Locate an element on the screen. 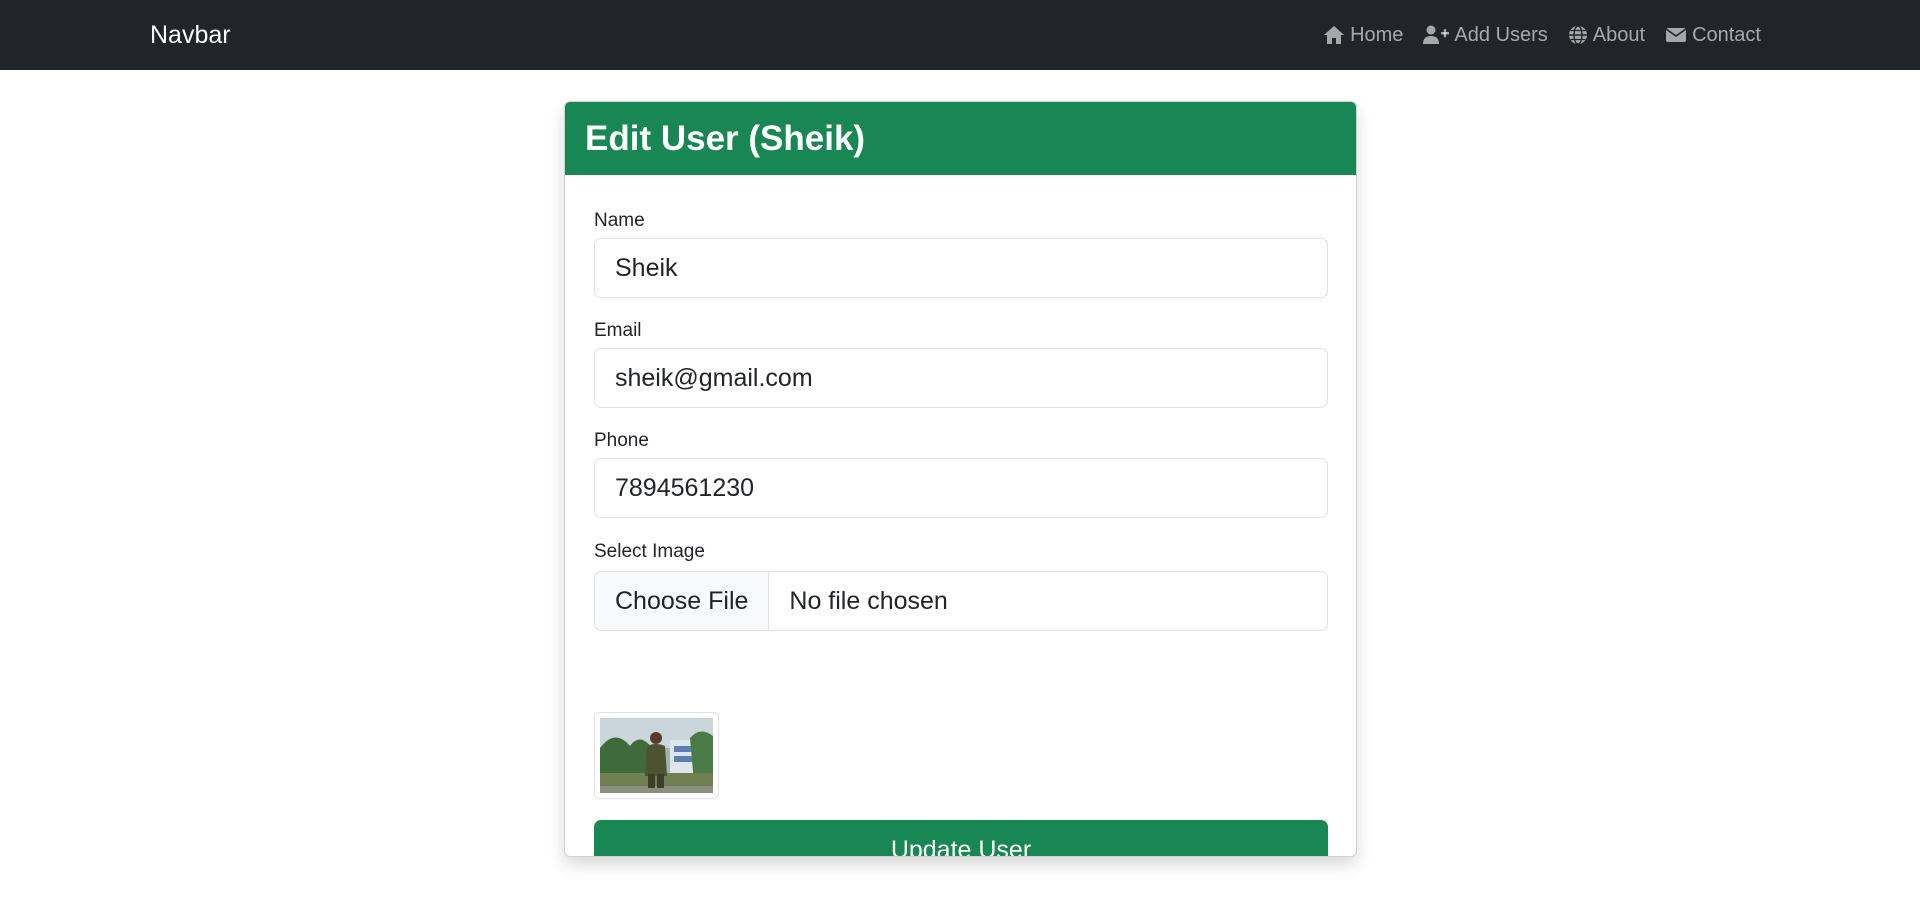 The image size is (1920, 908). nav-link-home: Home is located at coordinates (1363, 35).